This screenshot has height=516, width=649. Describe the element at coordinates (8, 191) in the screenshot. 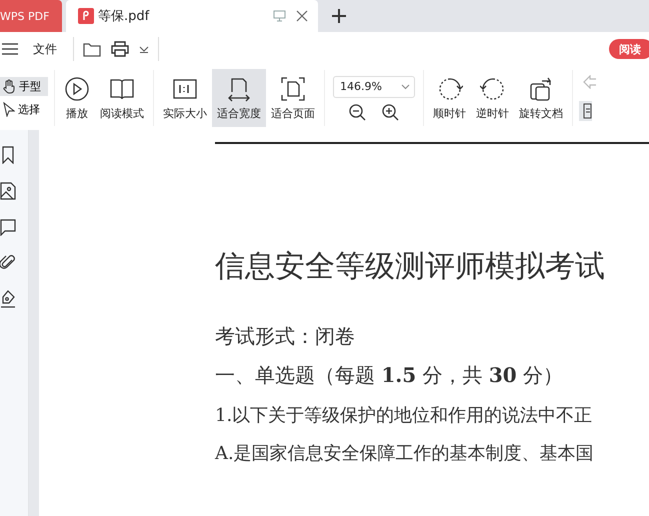

I see `image-icon` at that location.